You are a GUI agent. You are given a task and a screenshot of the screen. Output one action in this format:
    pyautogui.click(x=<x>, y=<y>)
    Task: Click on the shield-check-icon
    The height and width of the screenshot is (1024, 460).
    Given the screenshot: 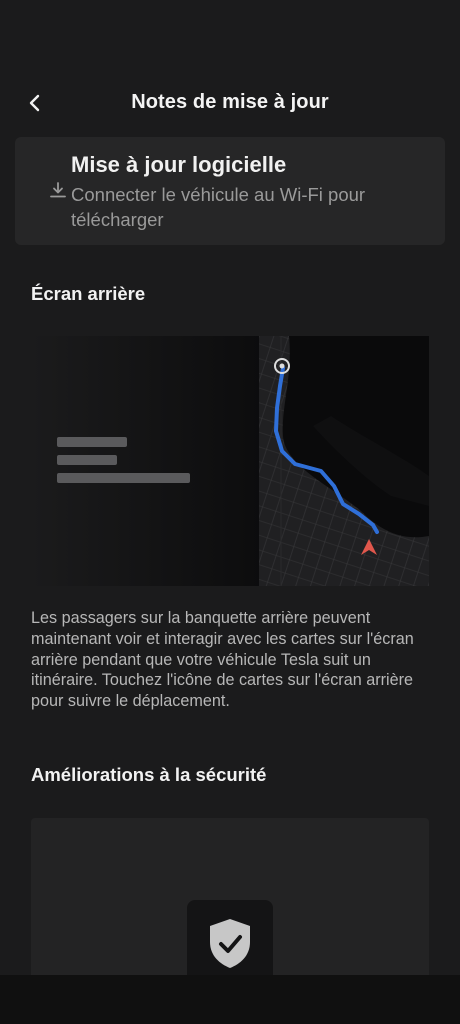 What is the action you would take?
    pyautogui.click(x=230, y=943)
    